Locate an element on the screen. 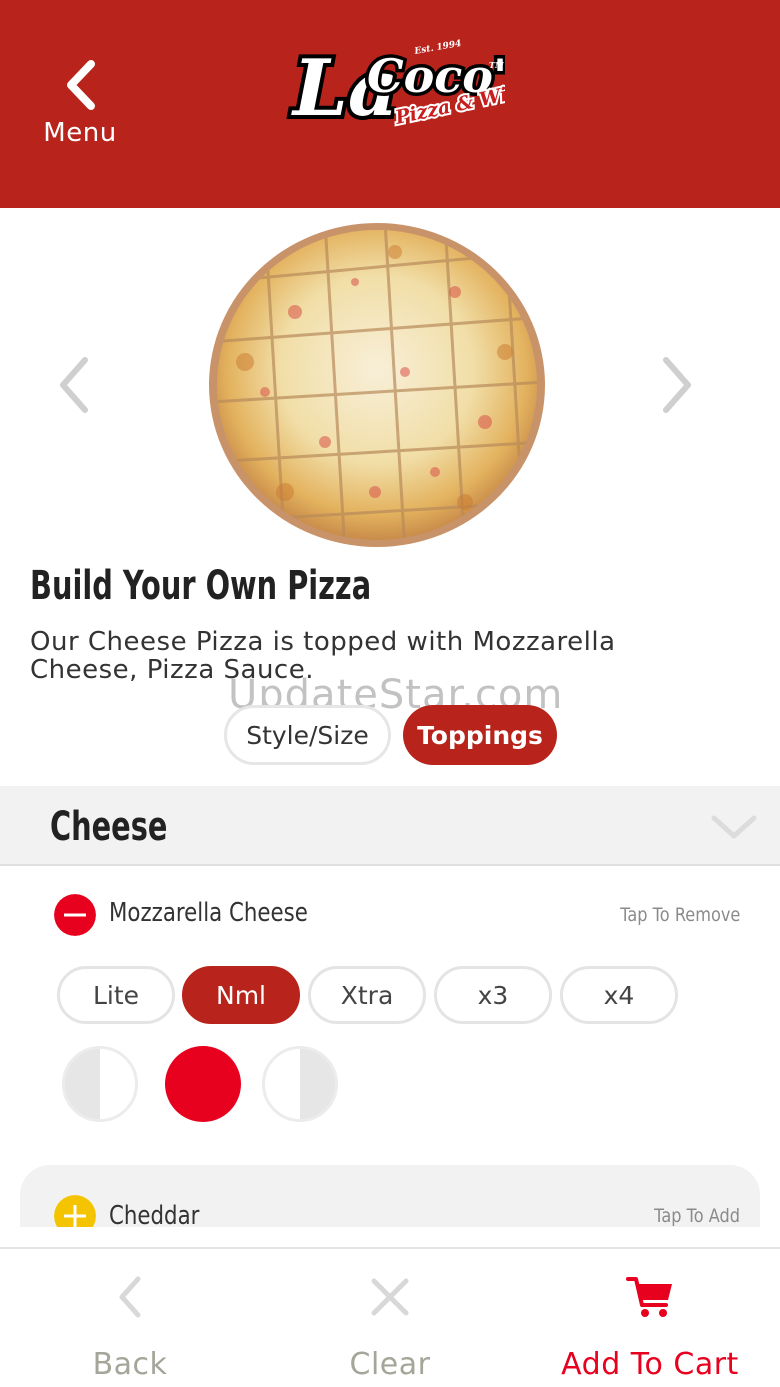 The width and height of the screenshot is (780, 1387). topping-hint: Tap To Add is located at coordinates (697, 1216).